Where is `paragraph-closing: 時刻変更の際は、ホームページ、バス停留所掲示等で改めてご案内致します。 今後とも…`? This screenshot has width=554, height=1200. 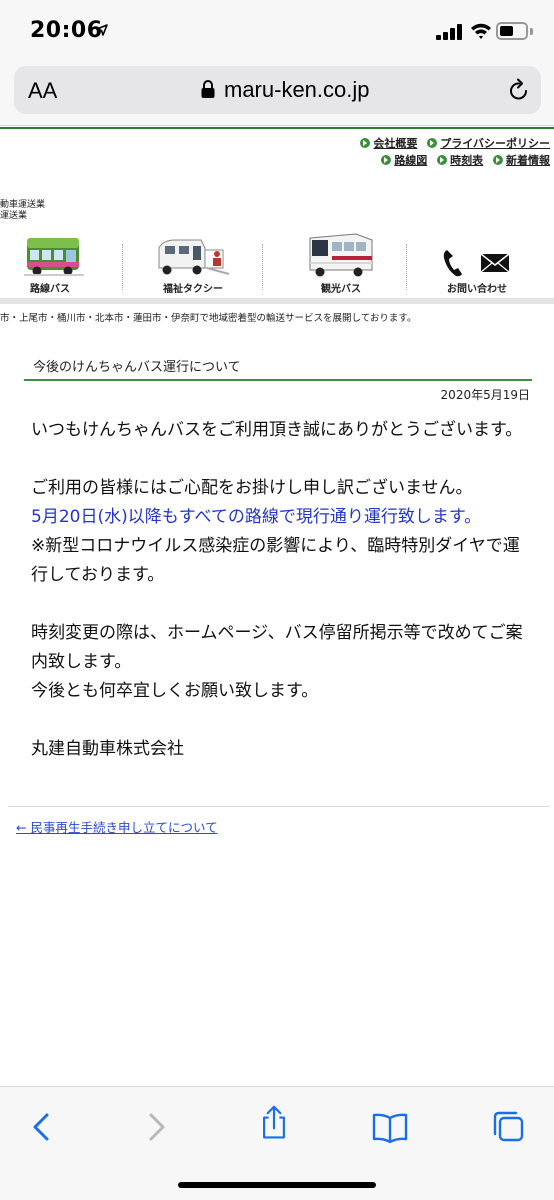
paragraph-closing: 時刻変更の際は、ホームページ、バス停留所掲示等で改めてご案内致します。 今後とも… is located at coordinates (278, 662).